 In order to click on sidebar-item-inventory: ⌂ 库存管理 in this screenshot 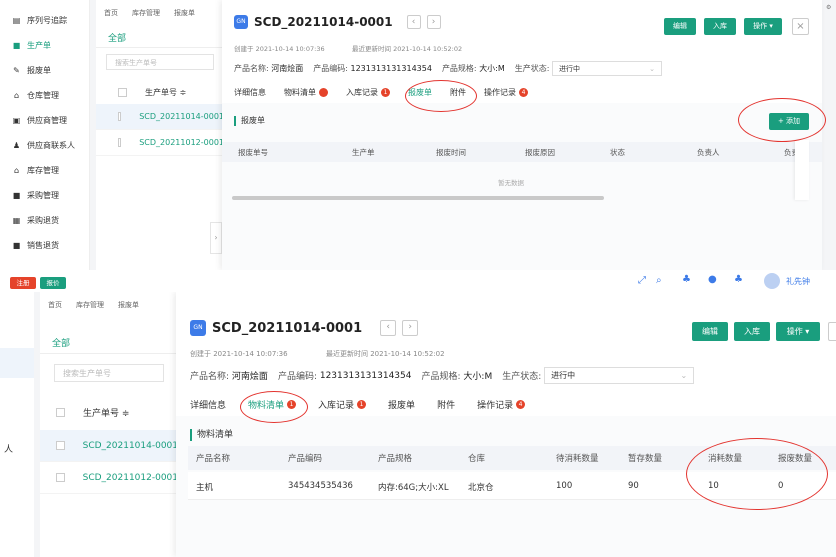, I will do `click(44, 170)`.